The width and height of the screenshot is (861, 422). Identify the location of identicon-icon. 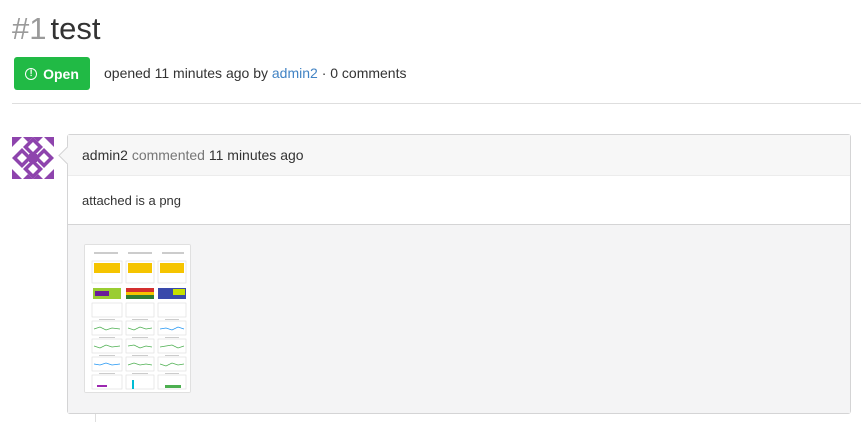
(33, 158).